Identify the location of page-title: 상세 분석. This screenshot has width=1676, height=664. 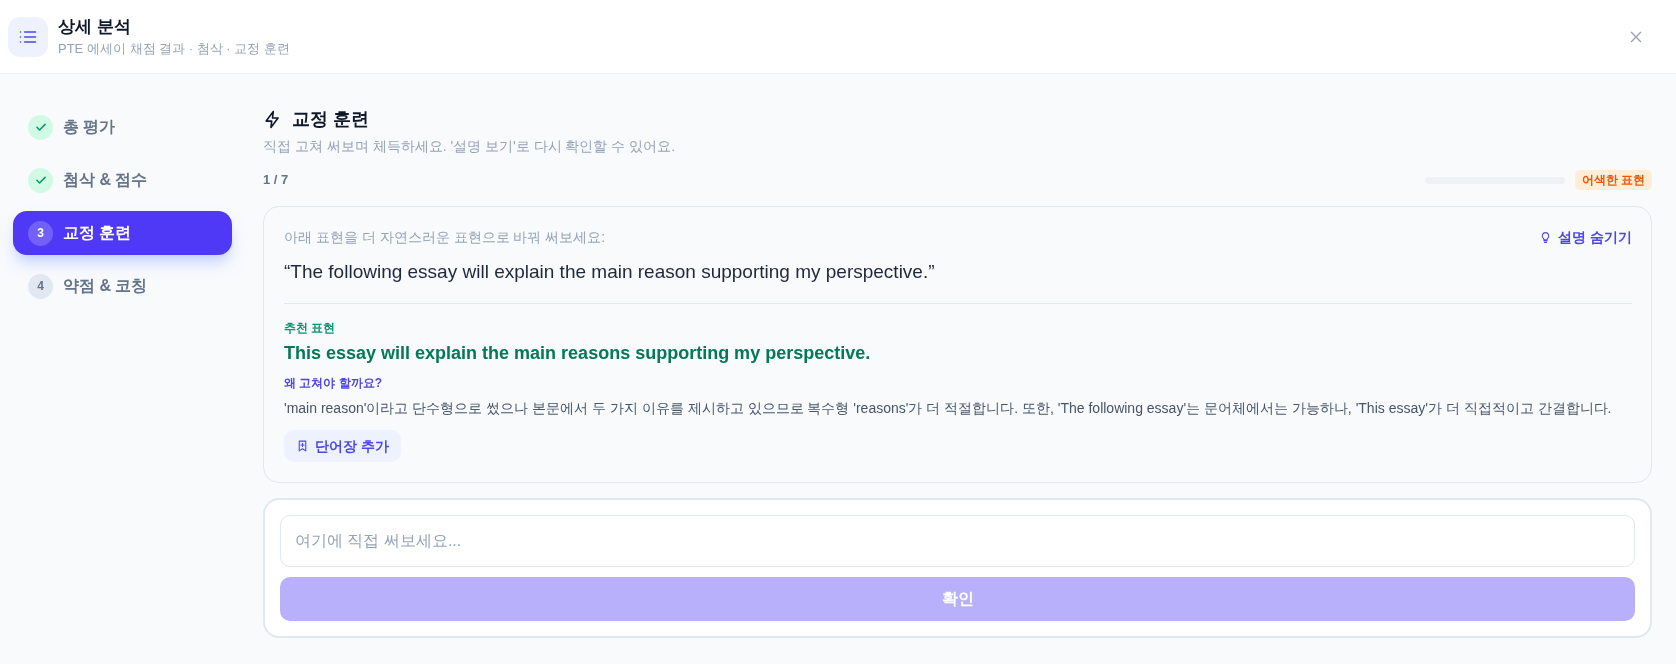
(95, 26).